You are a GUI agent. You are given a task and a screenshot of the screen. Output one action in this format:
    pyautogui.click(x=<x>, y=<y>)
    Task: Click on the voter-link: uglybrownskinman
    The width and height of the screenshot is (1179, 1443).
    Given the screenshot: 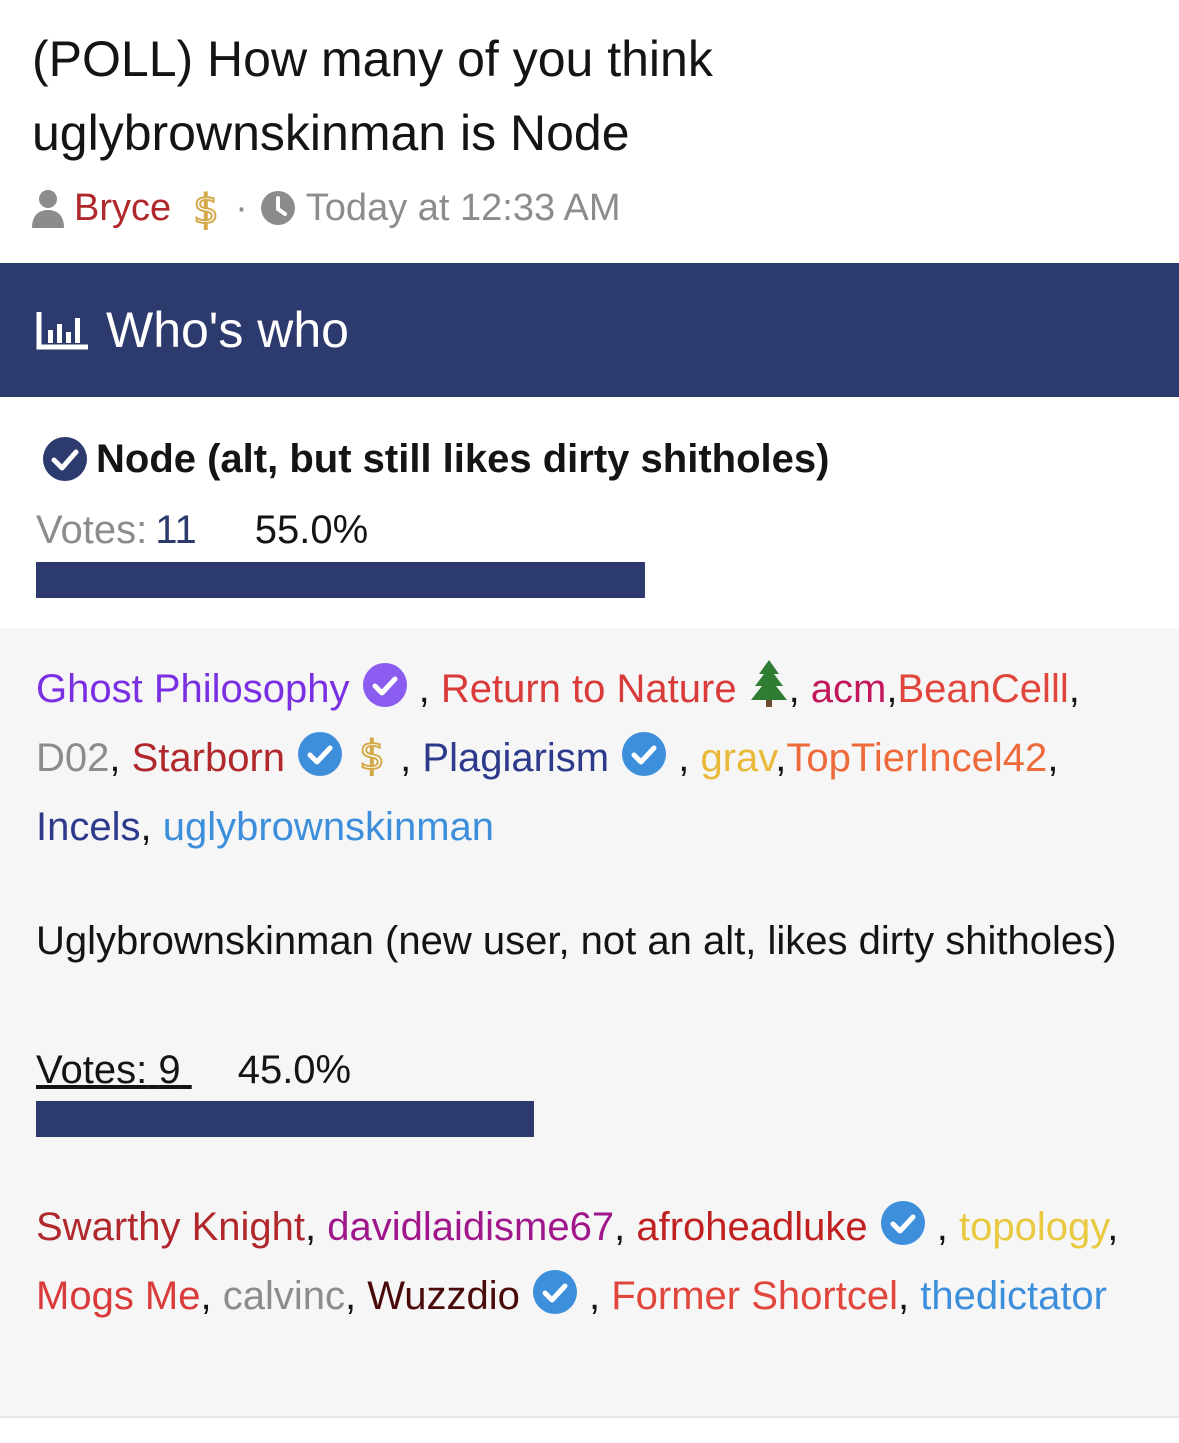 What is the action you would take?
    pyautogui.click(x=328, y=827)
    